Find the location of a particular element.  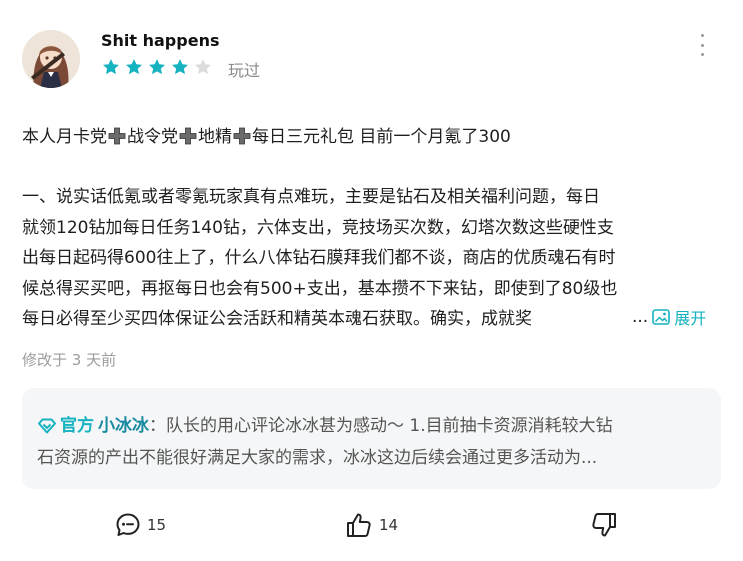

reply-line: 官方 小冰冰：队长的用心评论冰冰甚为感动～ 1.目前抽卡资源消耗较大钻 is located at coordinates (375, 426).